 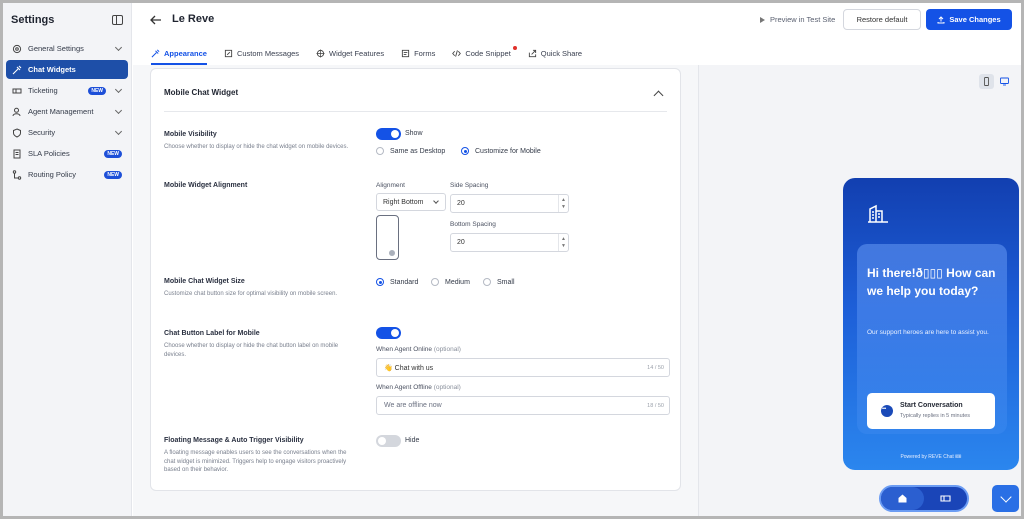 What do you see at coordinates (509, 203) in the screenshot?
I see `side-spacing-input: 20 ▲ ▼` at bounding box center [509, 203].